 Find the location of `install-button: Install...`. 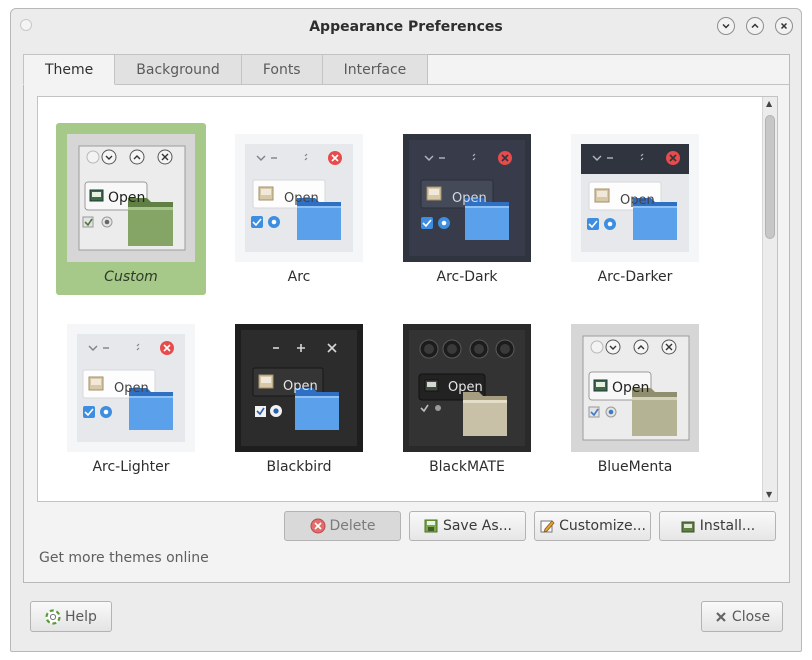

install-button: Install... is located at coordinates (717, 526).